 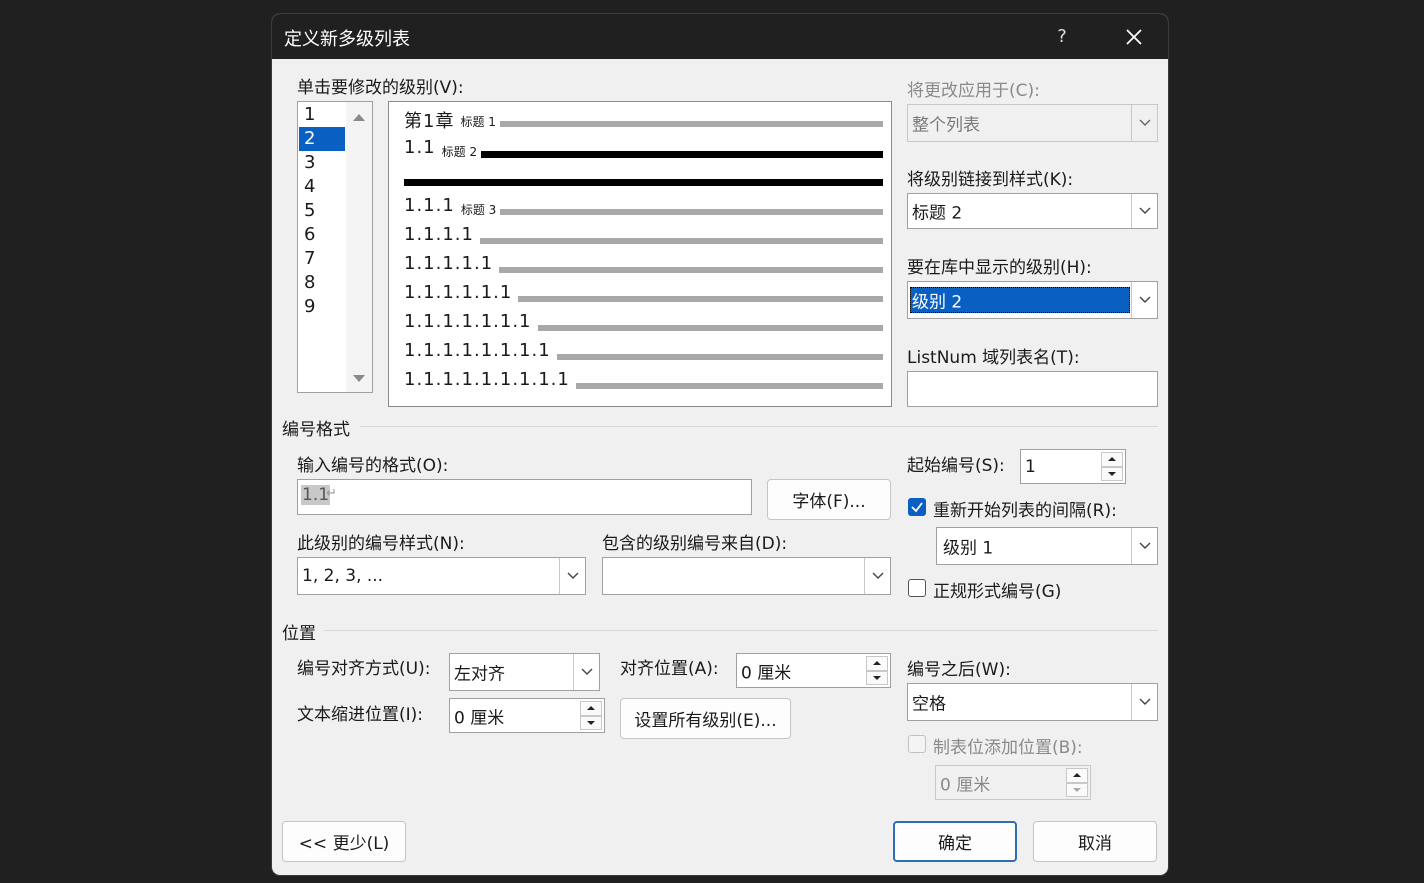 I want to click on preview-style-name: 标题 1, so click(x=478, y=122).